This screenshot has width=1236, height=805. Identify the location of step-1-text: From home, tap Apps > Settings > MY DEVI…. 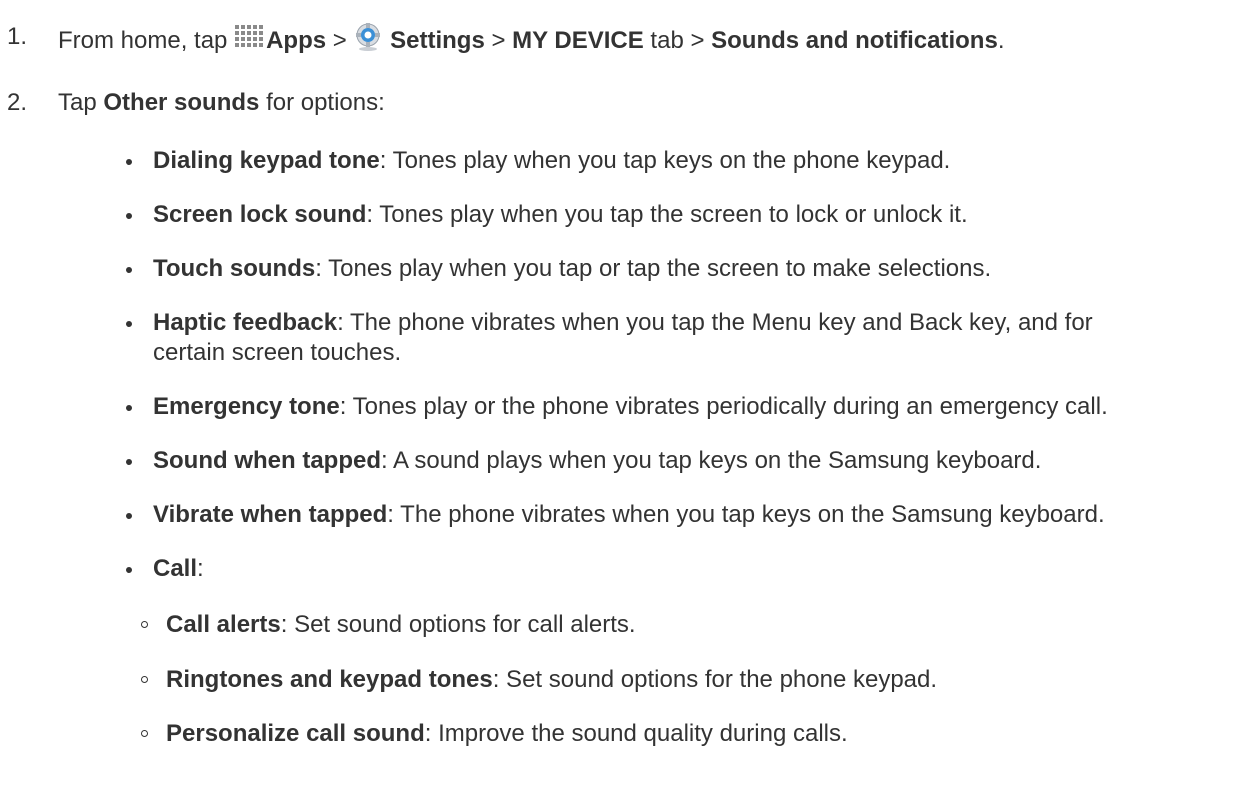
(531, 41).